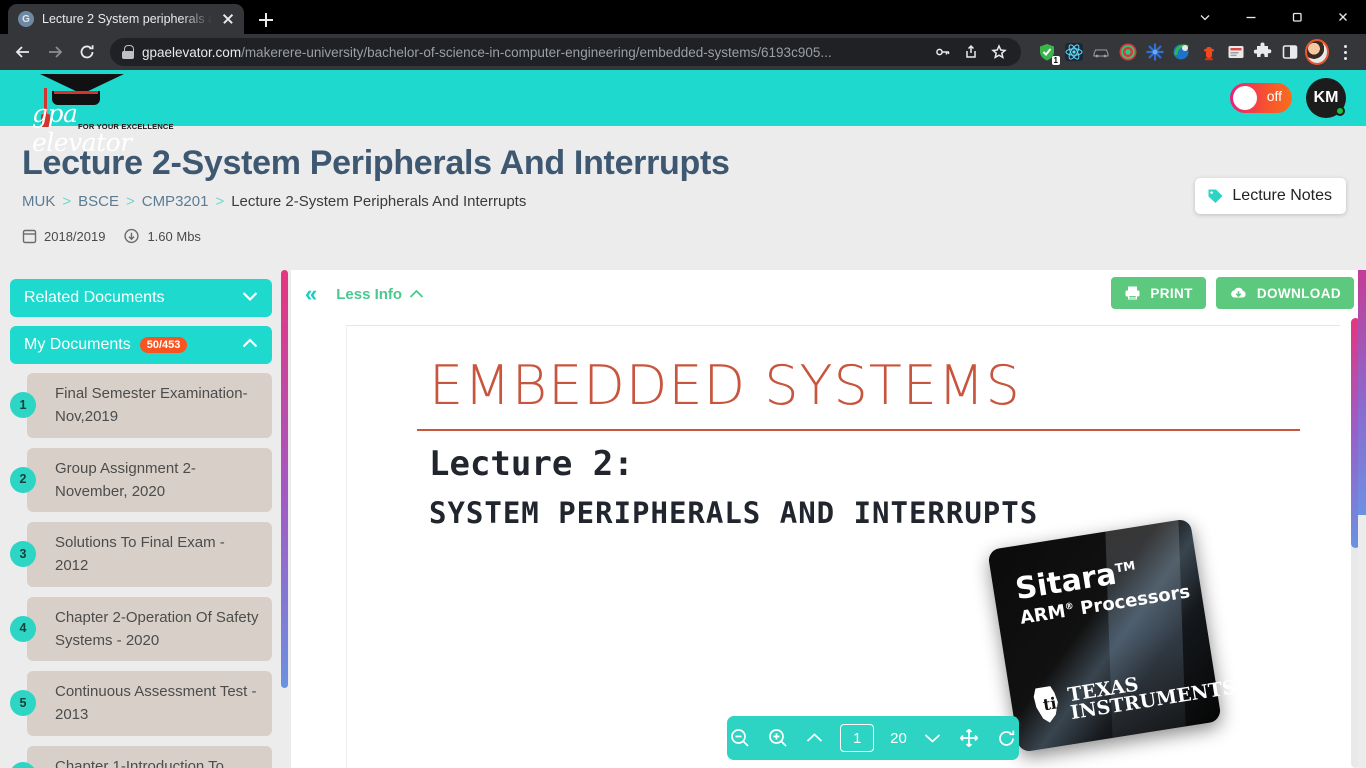  I want to click on collapse-sidebar-icon: «, so click(311, 294).